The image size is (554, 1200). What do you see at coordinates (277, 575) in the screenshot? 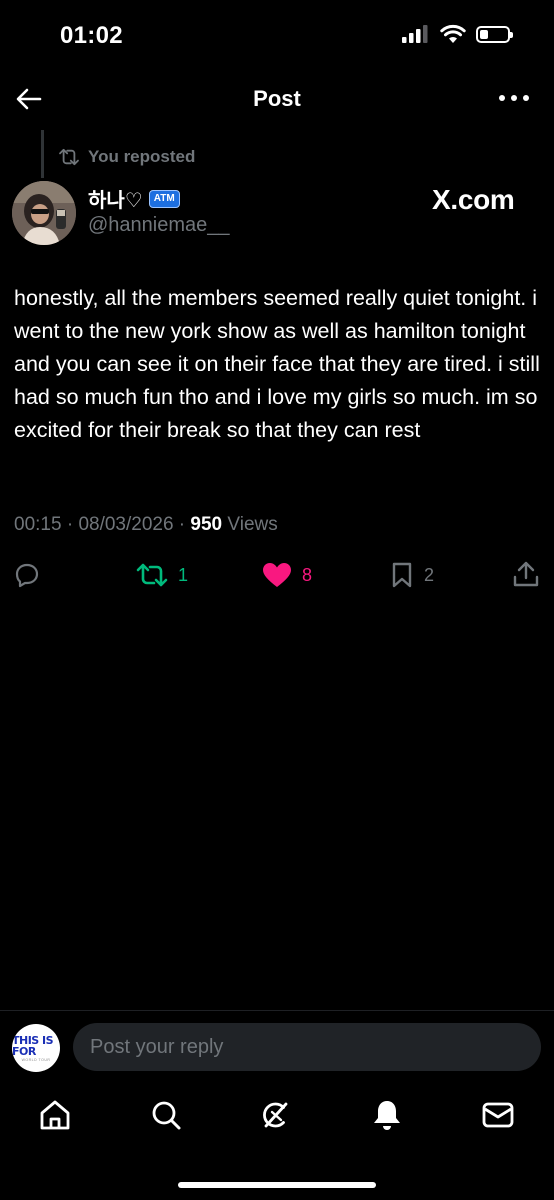
I see `heart-icon` at bounding box center [277, 575].